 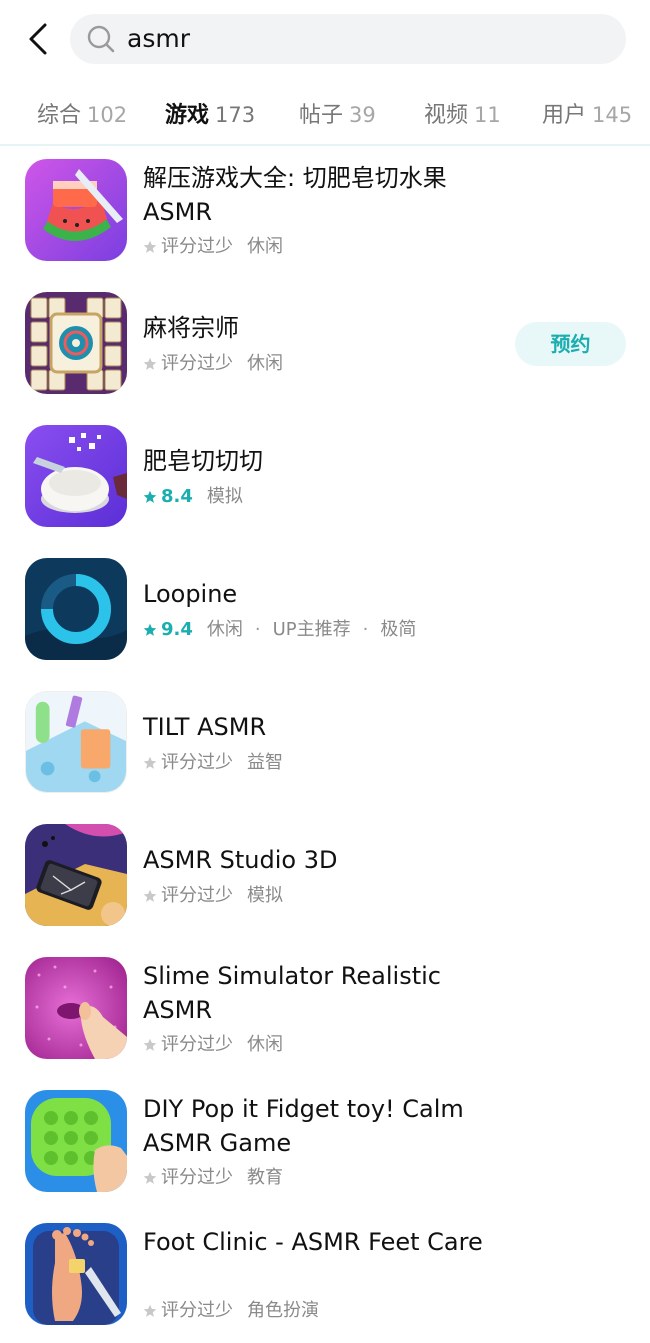 I want to click on back-button, so click(x=38, y=39).